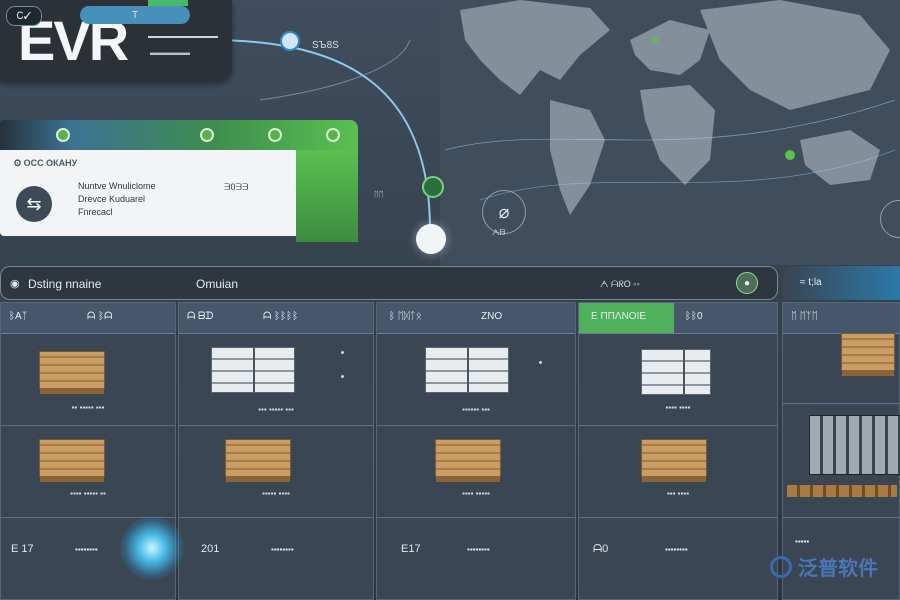  What do you see at coordinates (601, 549) in the screenshot?
I see `footer-left: ᗩ0` at bounding box center [601, 549].